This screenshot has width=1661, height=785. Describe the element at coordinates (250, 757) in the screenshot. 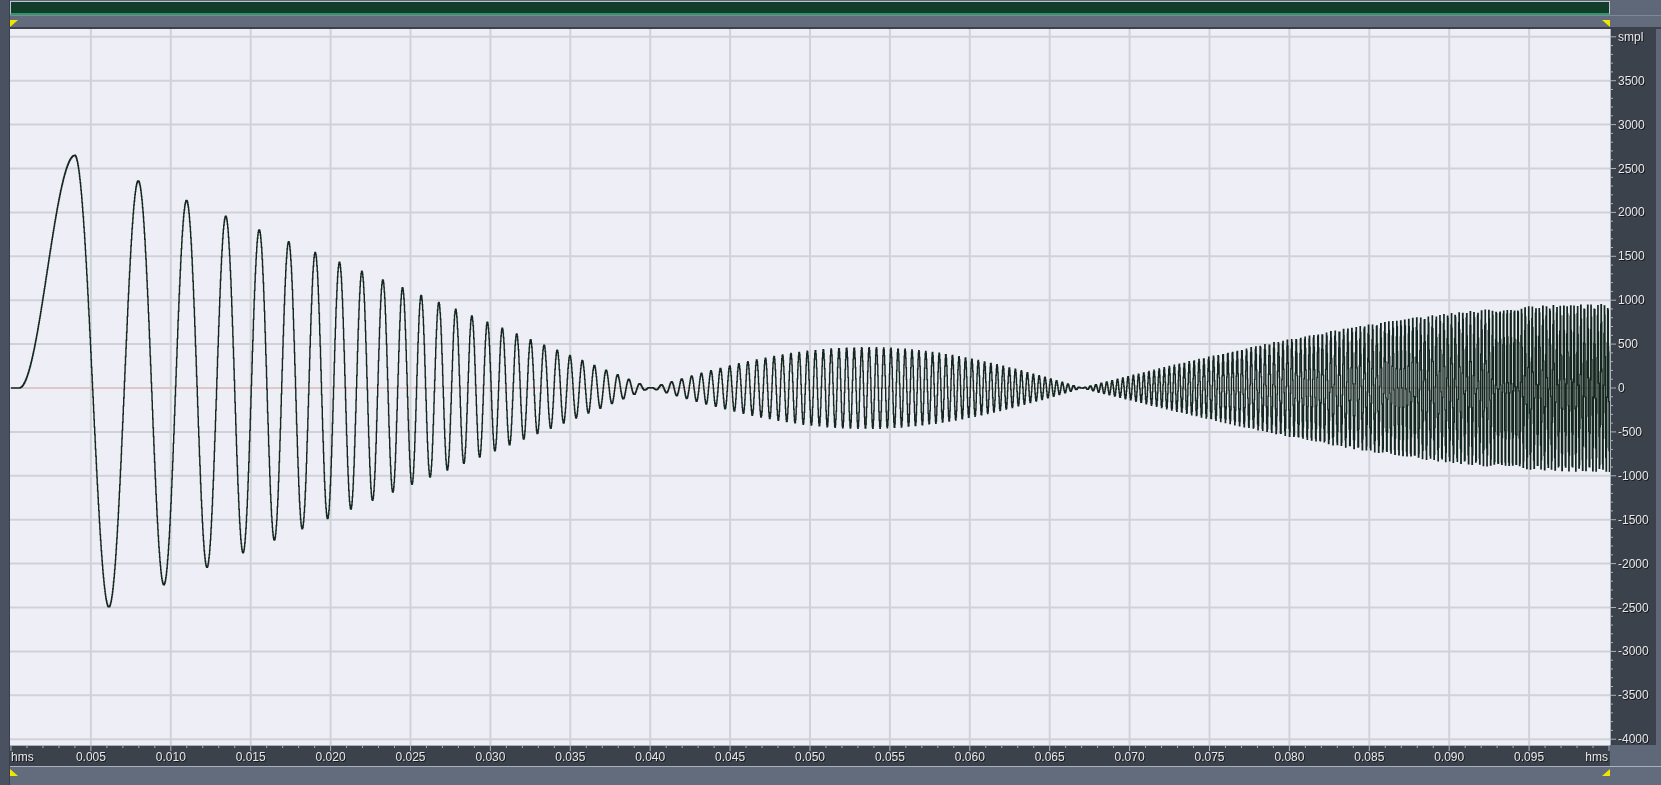

I see `axis-label: 0.015` at that location.